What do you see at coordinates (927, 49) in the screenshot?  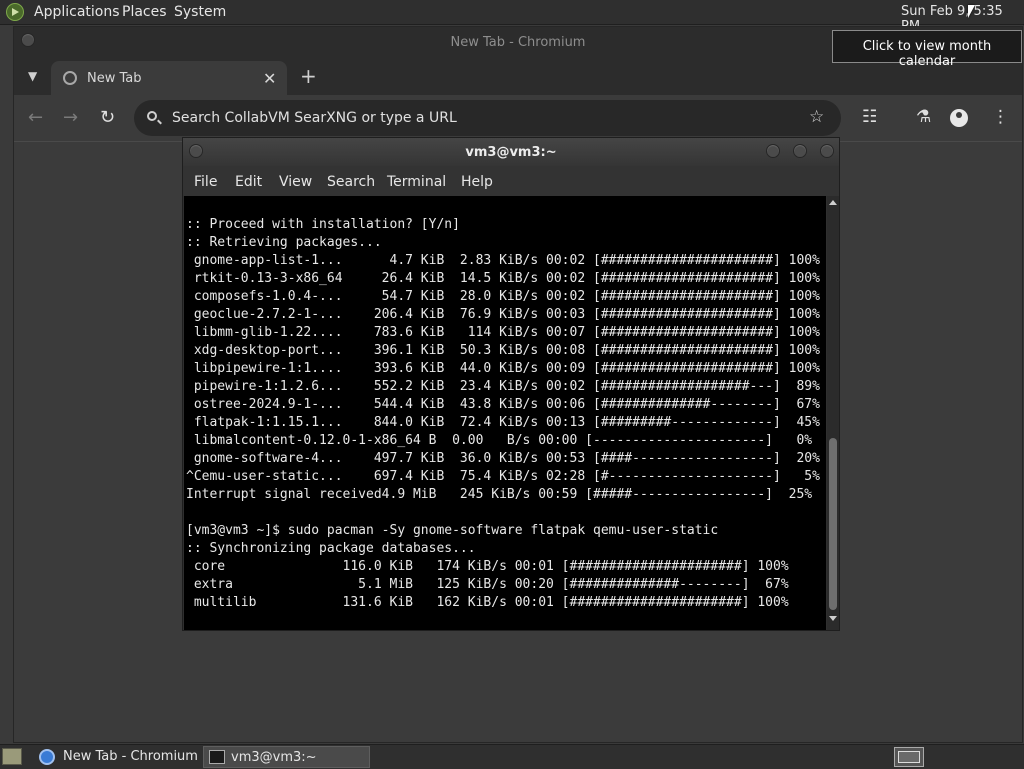 I see `calendar-tooltip: Click to view month calendar` at bounding box center [927, 49].